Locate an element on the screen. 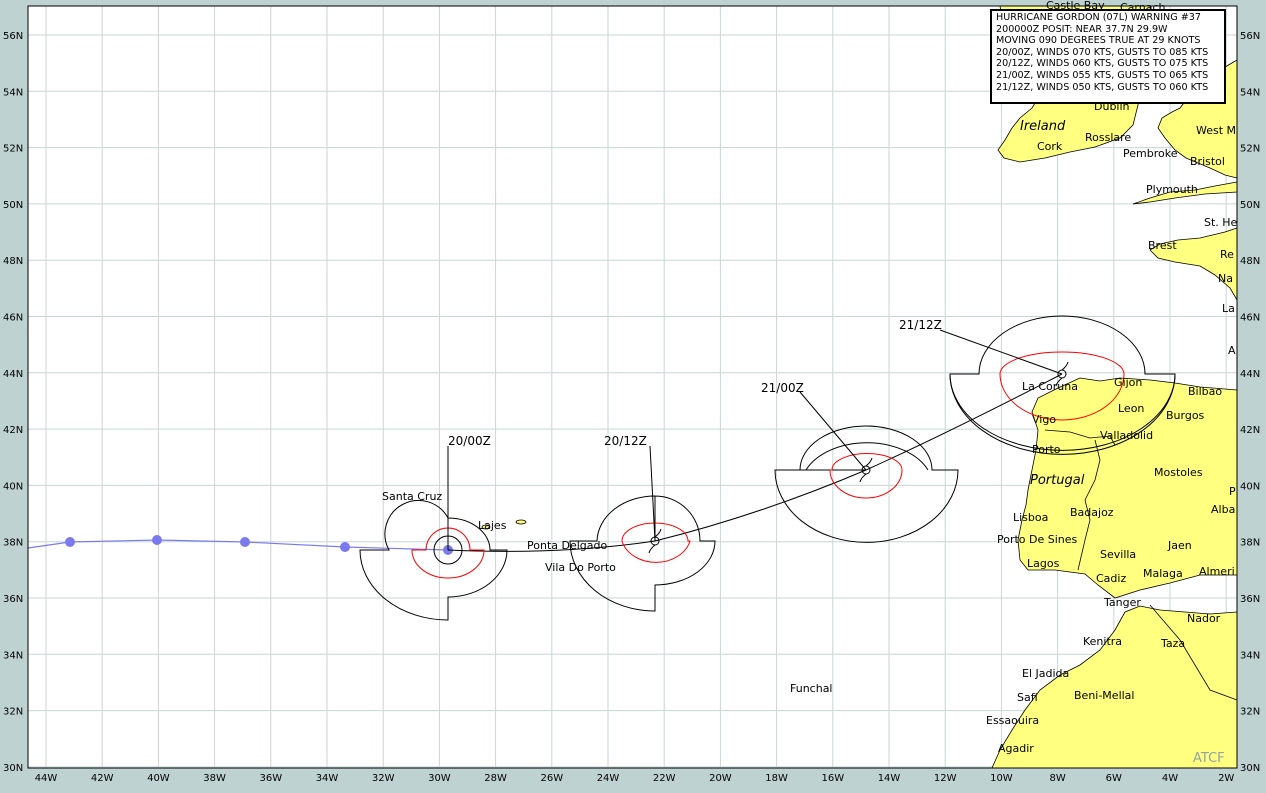  place-label: A is located at coordinates (1232, 350).